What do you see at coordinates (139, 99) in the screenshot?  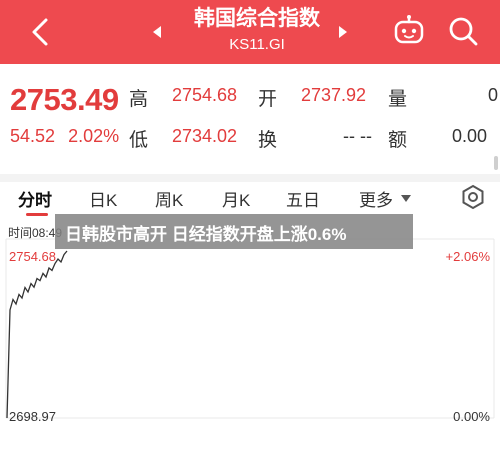 I see `high-label: 高` at bounding box center [139, 99].